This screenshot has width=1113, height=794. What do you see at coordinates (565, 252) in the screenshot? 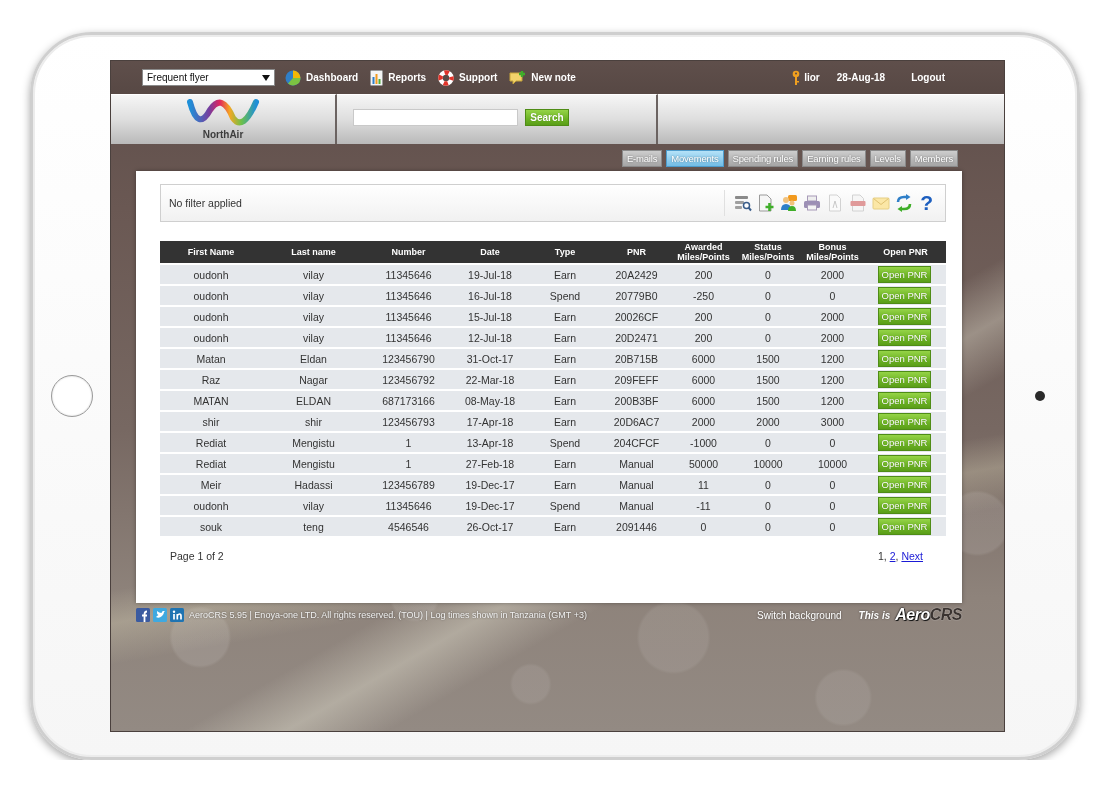
I see `column-header: Type` at bounding box center [565, 252].